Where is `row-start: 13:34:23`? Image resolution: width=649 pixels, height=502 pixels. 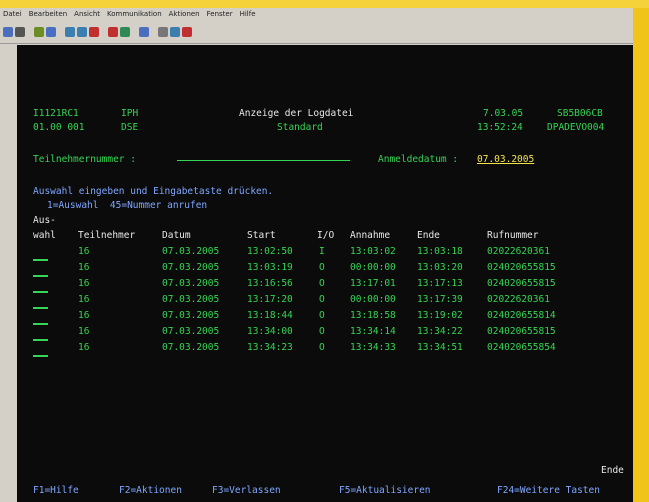
row-start: 13:34:23 is located at coordinates (270, 347).